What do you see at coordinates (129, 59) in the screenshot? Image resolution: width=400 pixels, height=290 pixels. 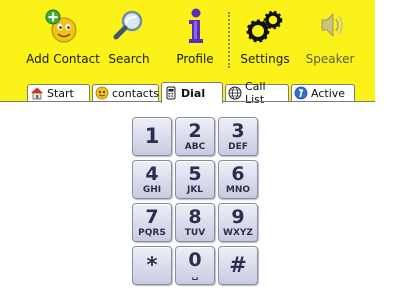 I see `search-label: Search` at bounding box center [129, 59].